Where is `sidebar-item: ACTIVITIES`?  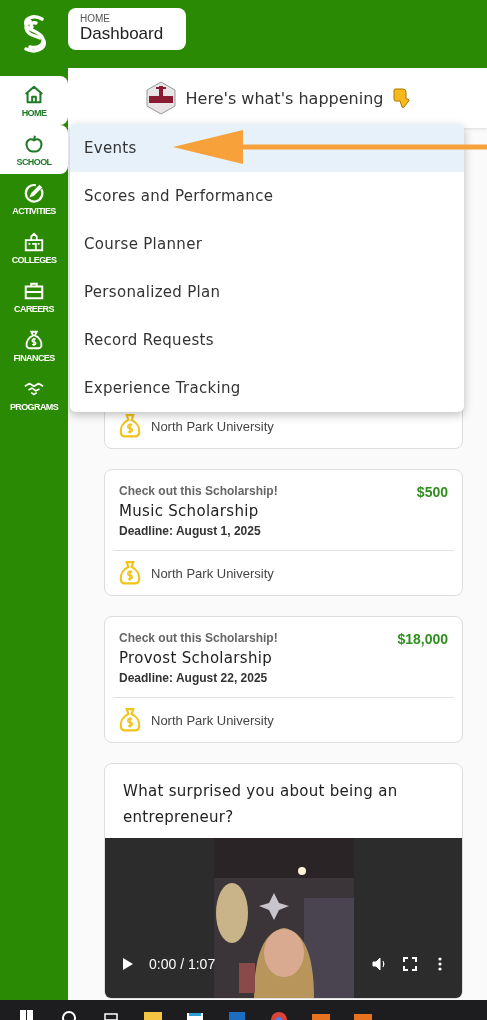 sidebar-item: ACTIVITIES is located at coordinates (34, 198).